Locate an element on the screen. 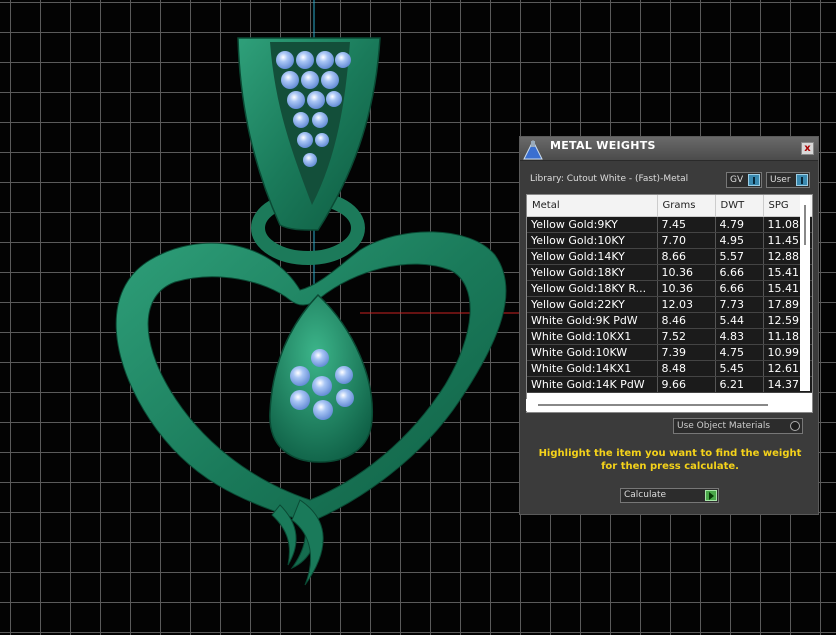 The width and height of the screenshot is (836, 635). table-row: White Gold:10KX1 7.52 4.83 11.18 is located at coordinates (669, 336).